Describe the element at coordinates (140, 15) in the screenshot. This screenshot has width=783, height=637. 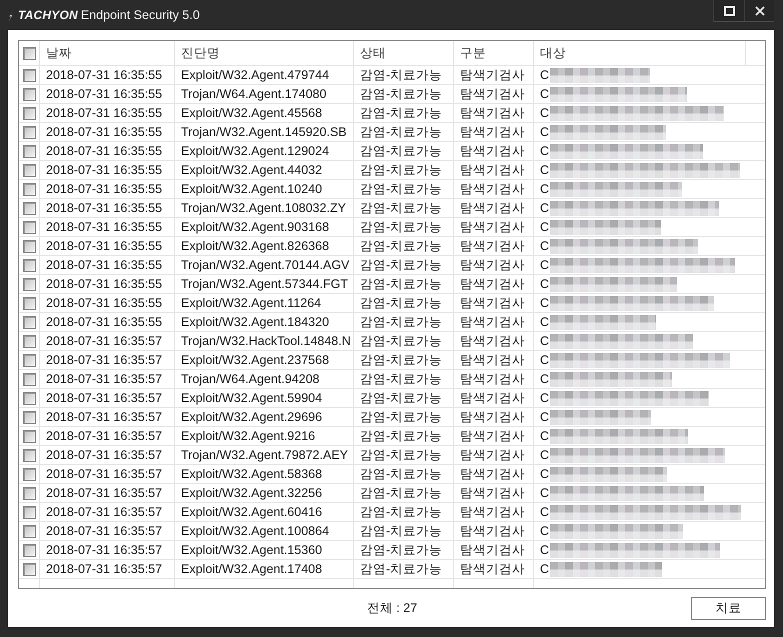
I see `window-title: Endpoint Security 5.0` at that location.